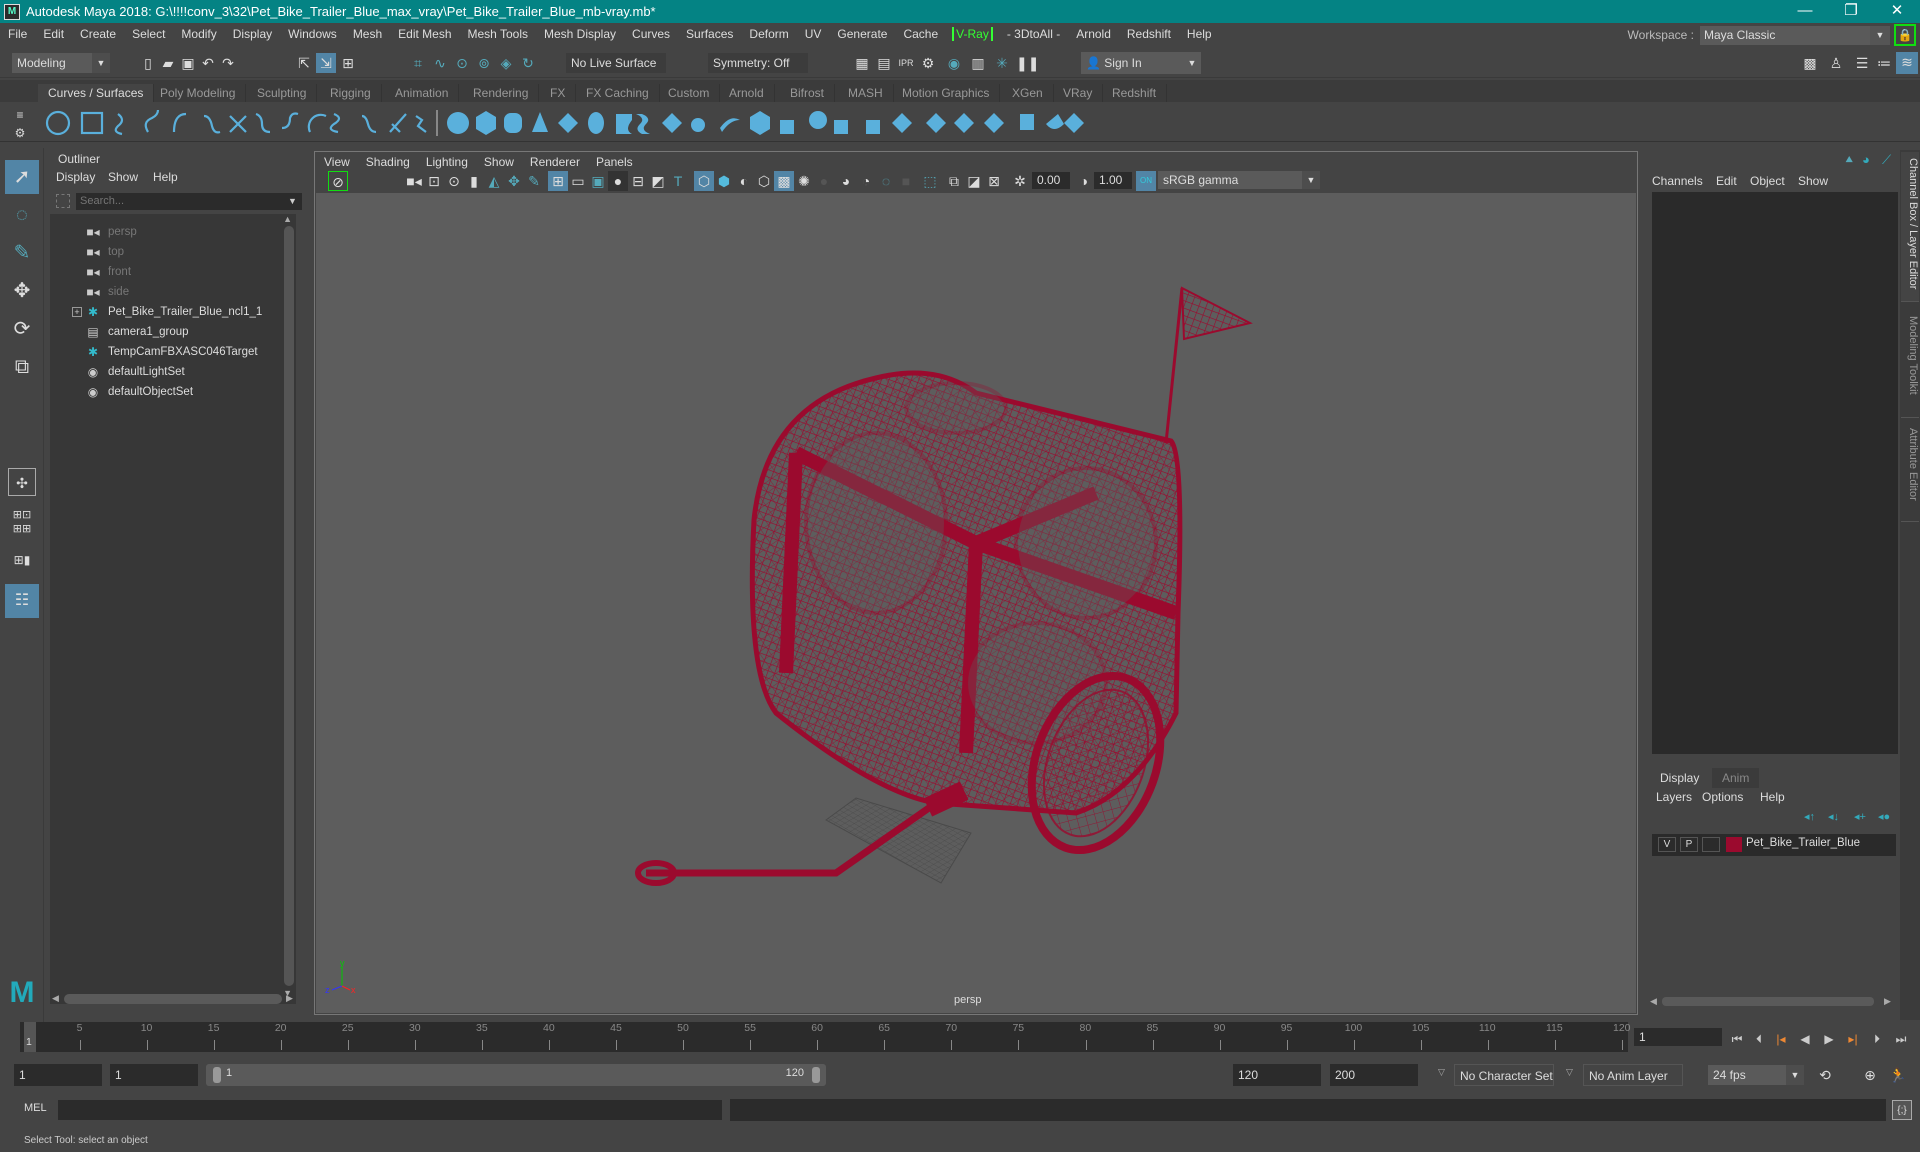 The image size is (1920, 1152). Describe the element at coordinates (454, 181) in the screenshot. I see `camera-attributes-icon: ⊙` at that location.